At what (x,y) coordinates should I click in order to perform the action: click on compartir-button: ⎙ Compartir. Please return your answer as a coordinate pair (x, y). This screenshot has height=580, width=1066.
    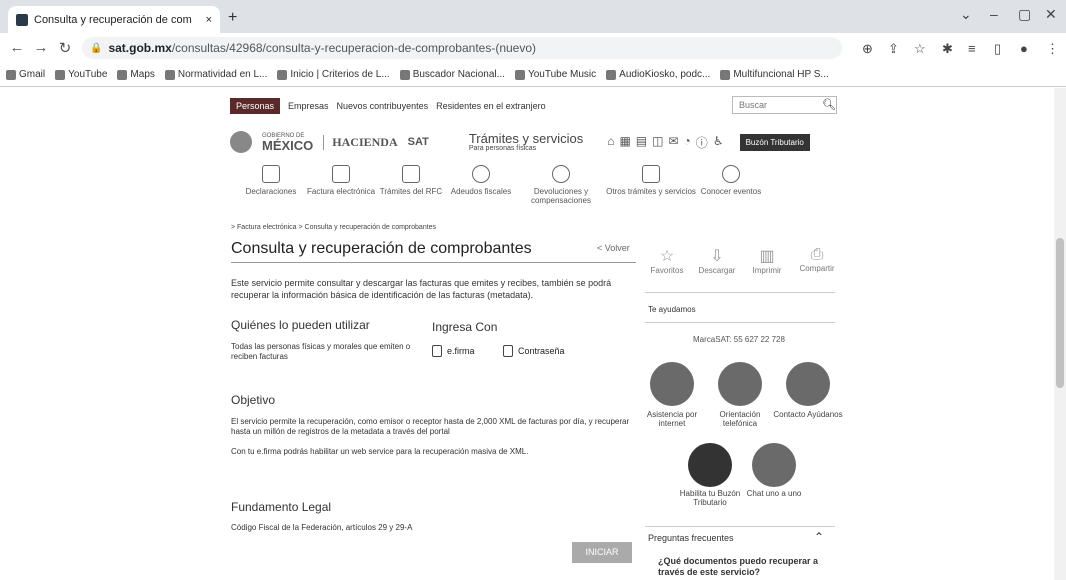
    Looking at the image, I should click on (817, 260).